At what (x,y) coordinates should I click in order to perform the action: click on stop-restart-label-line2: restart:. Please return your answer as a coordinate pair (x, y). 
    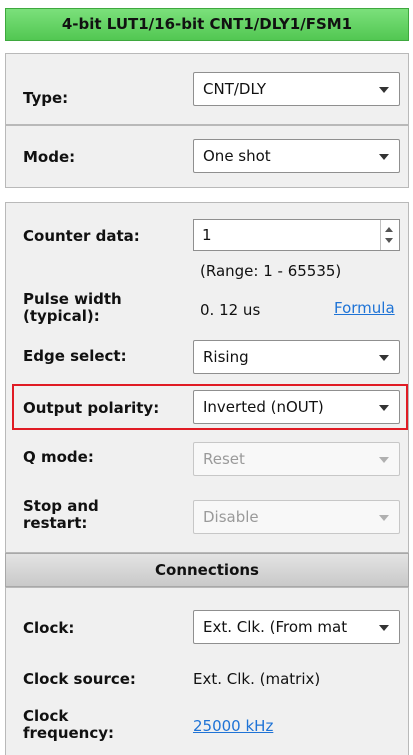
    Looking at the image, I should click on (55, 523).